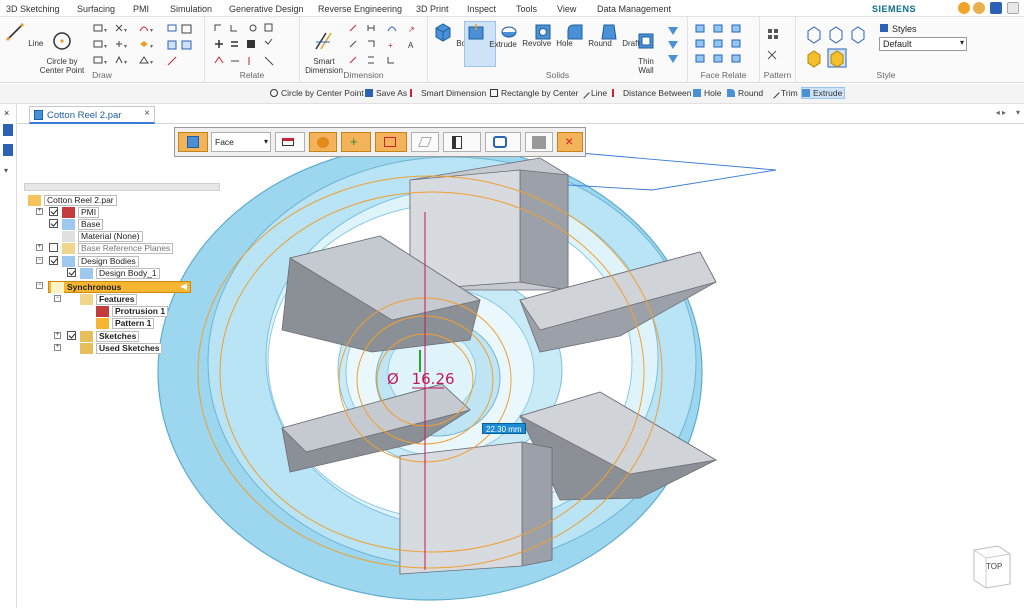 This screenshot has height=608, width=1024. I want to click on styles-dropdown: Default ▾, so click(923, 44).